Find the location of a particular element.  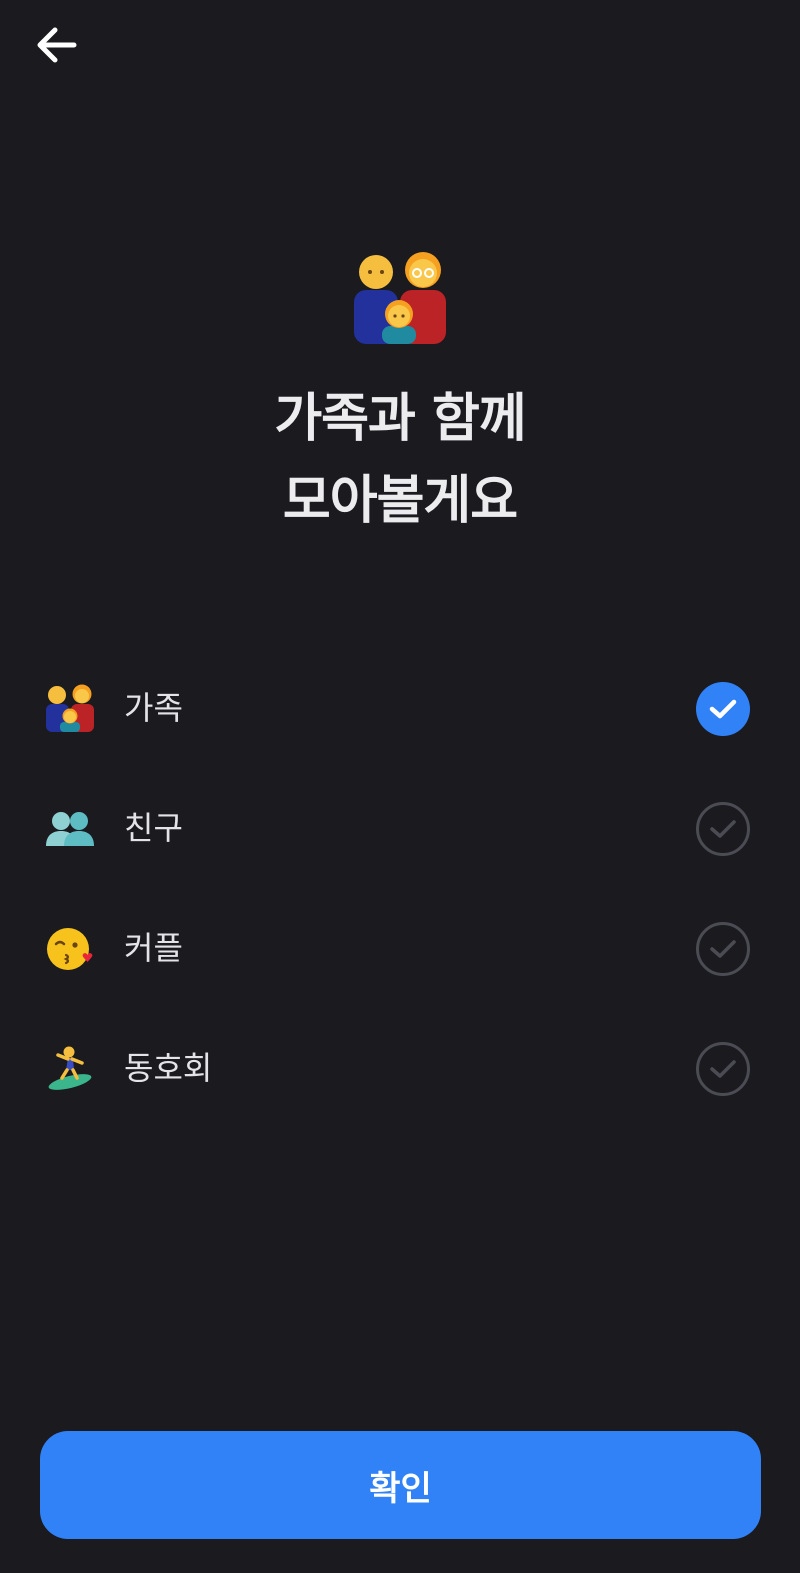

arrow-left-icon is located at coordinates (57, 45).